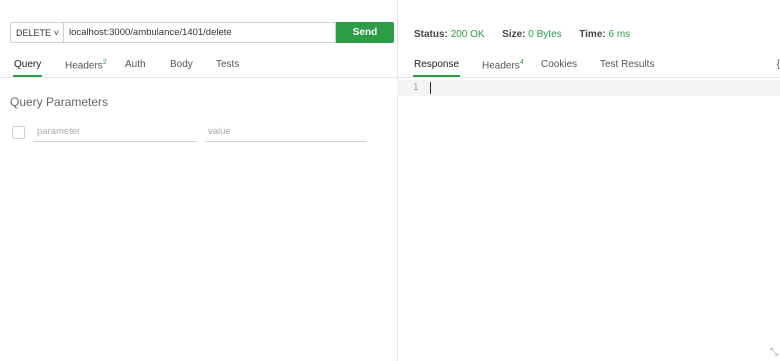  I want to click on send-button: Send, so click(365, 32).